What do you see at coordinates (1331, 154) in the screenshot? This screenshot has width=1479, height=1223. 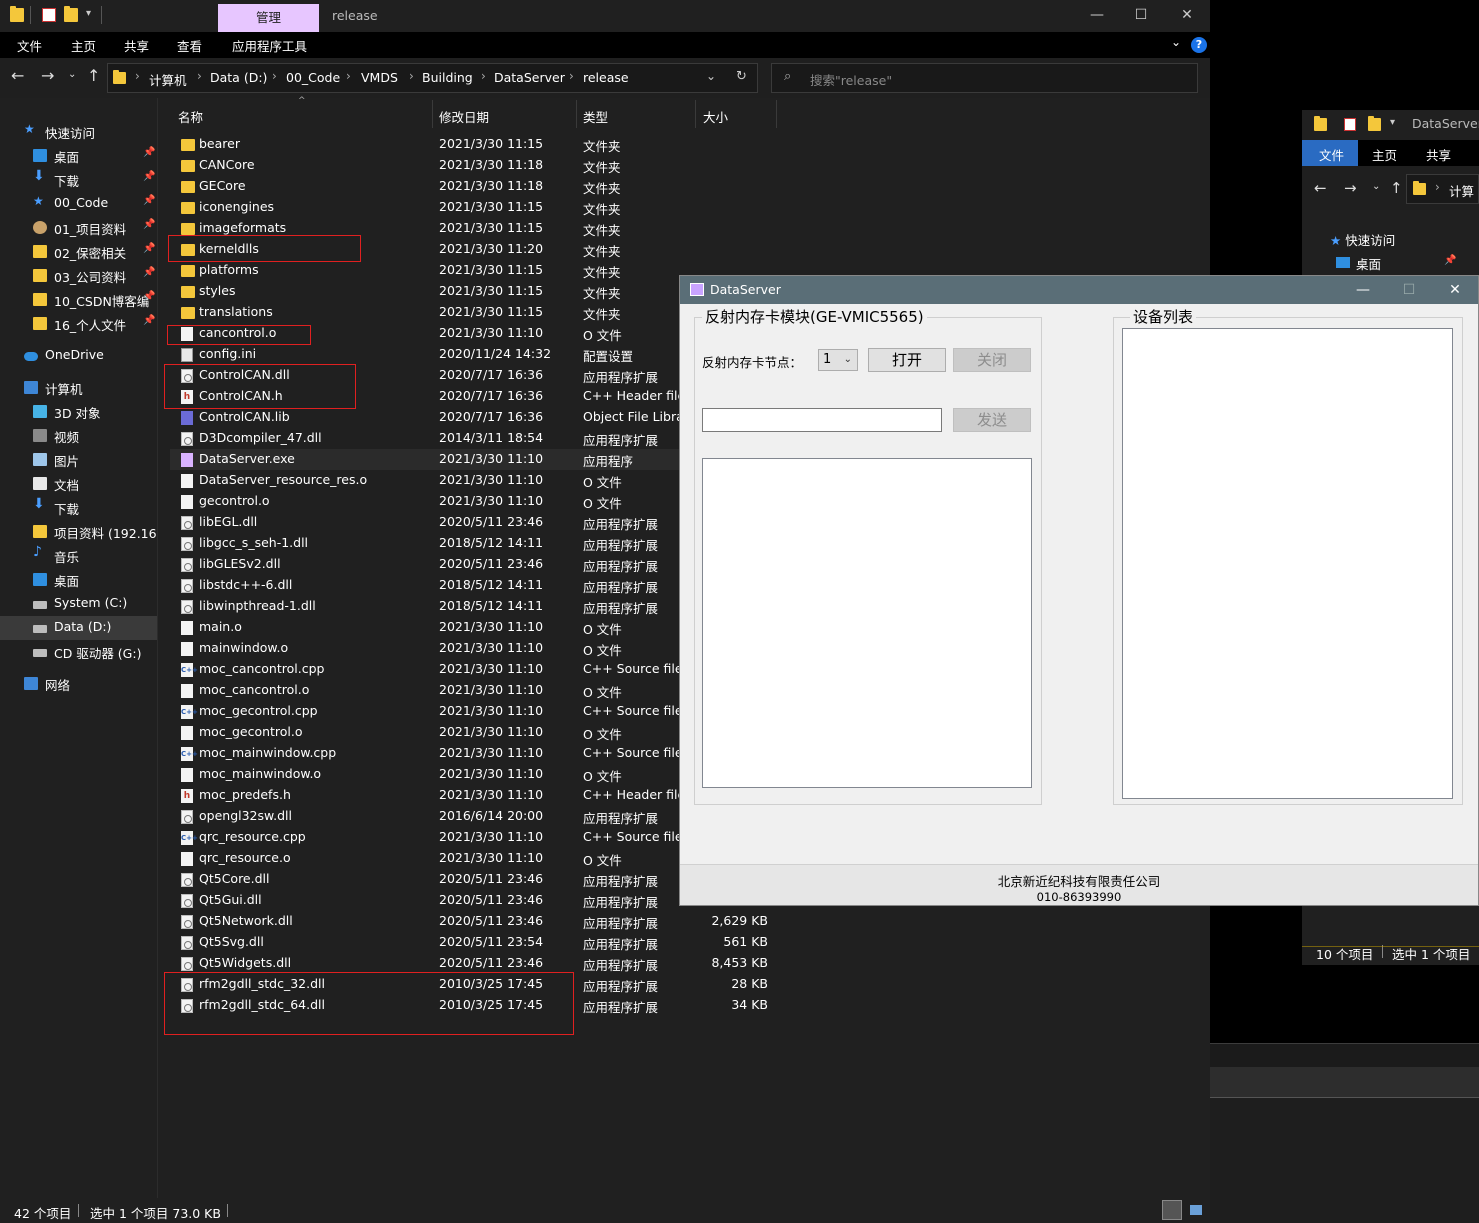 I see `bg-tab-file: 文件` at bounding box center [1331, 154].